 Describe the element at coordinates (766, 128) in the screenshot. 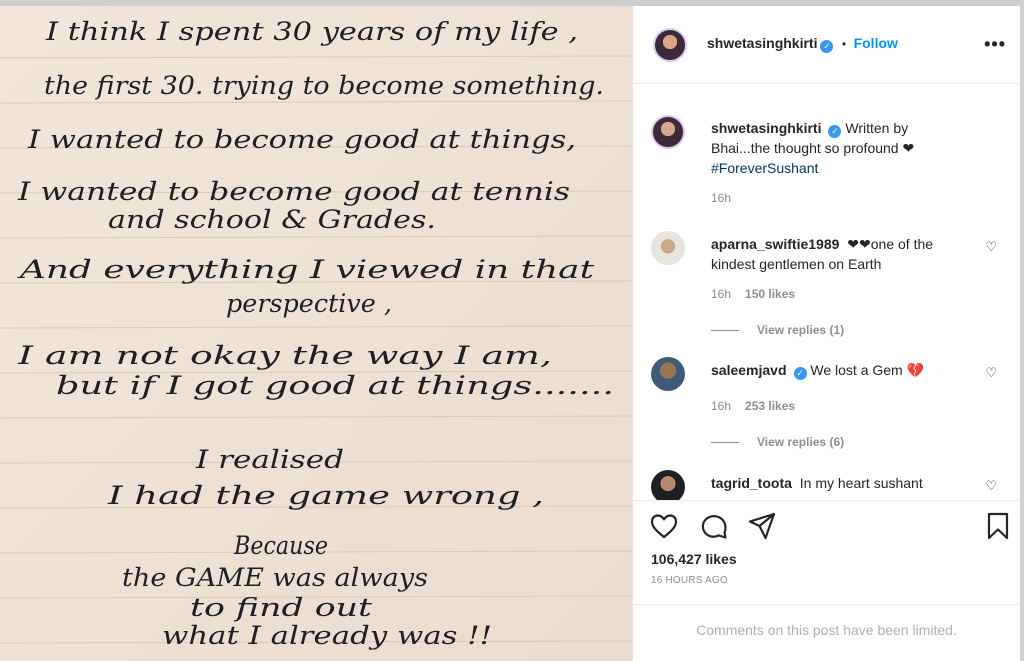

I see `caption-username: shwetasinghkirti` at that location.